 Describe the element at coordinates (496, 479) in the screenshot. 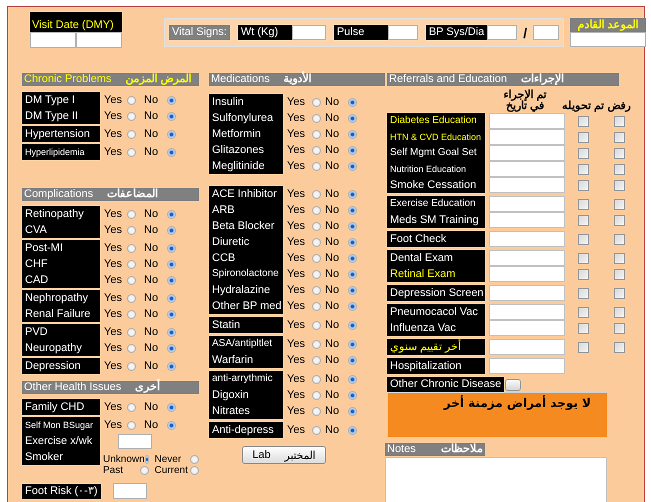

I see `notes-field` at that location.